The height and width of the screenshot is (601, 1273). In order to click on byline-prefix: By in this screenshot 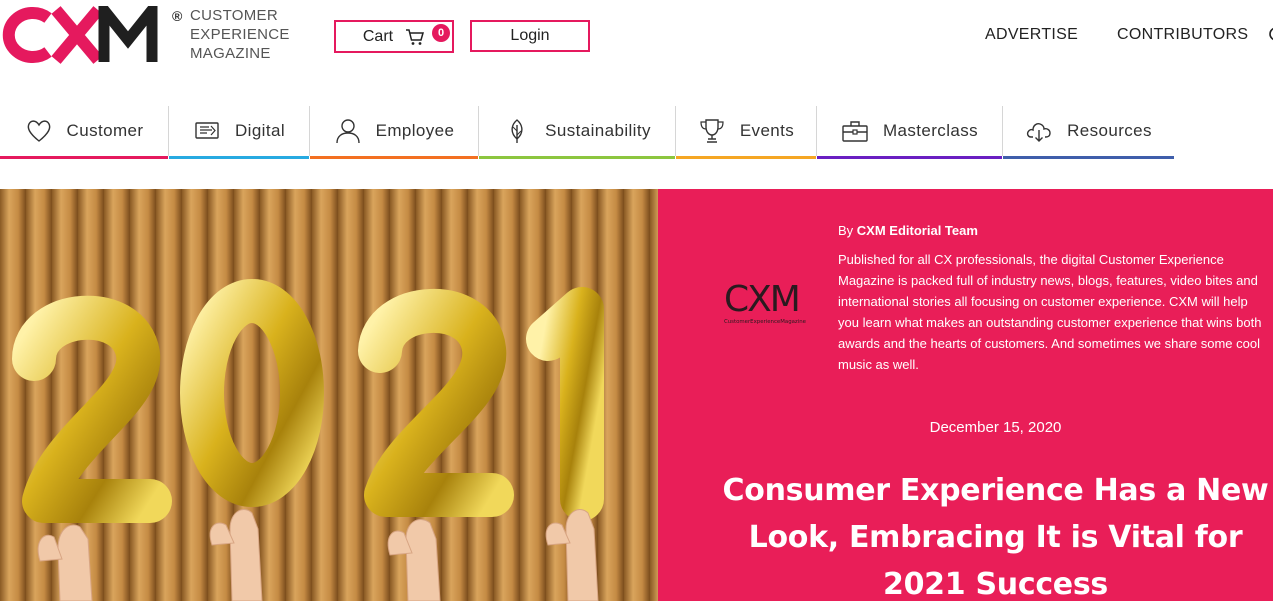, I will do `click(846, 230)`.